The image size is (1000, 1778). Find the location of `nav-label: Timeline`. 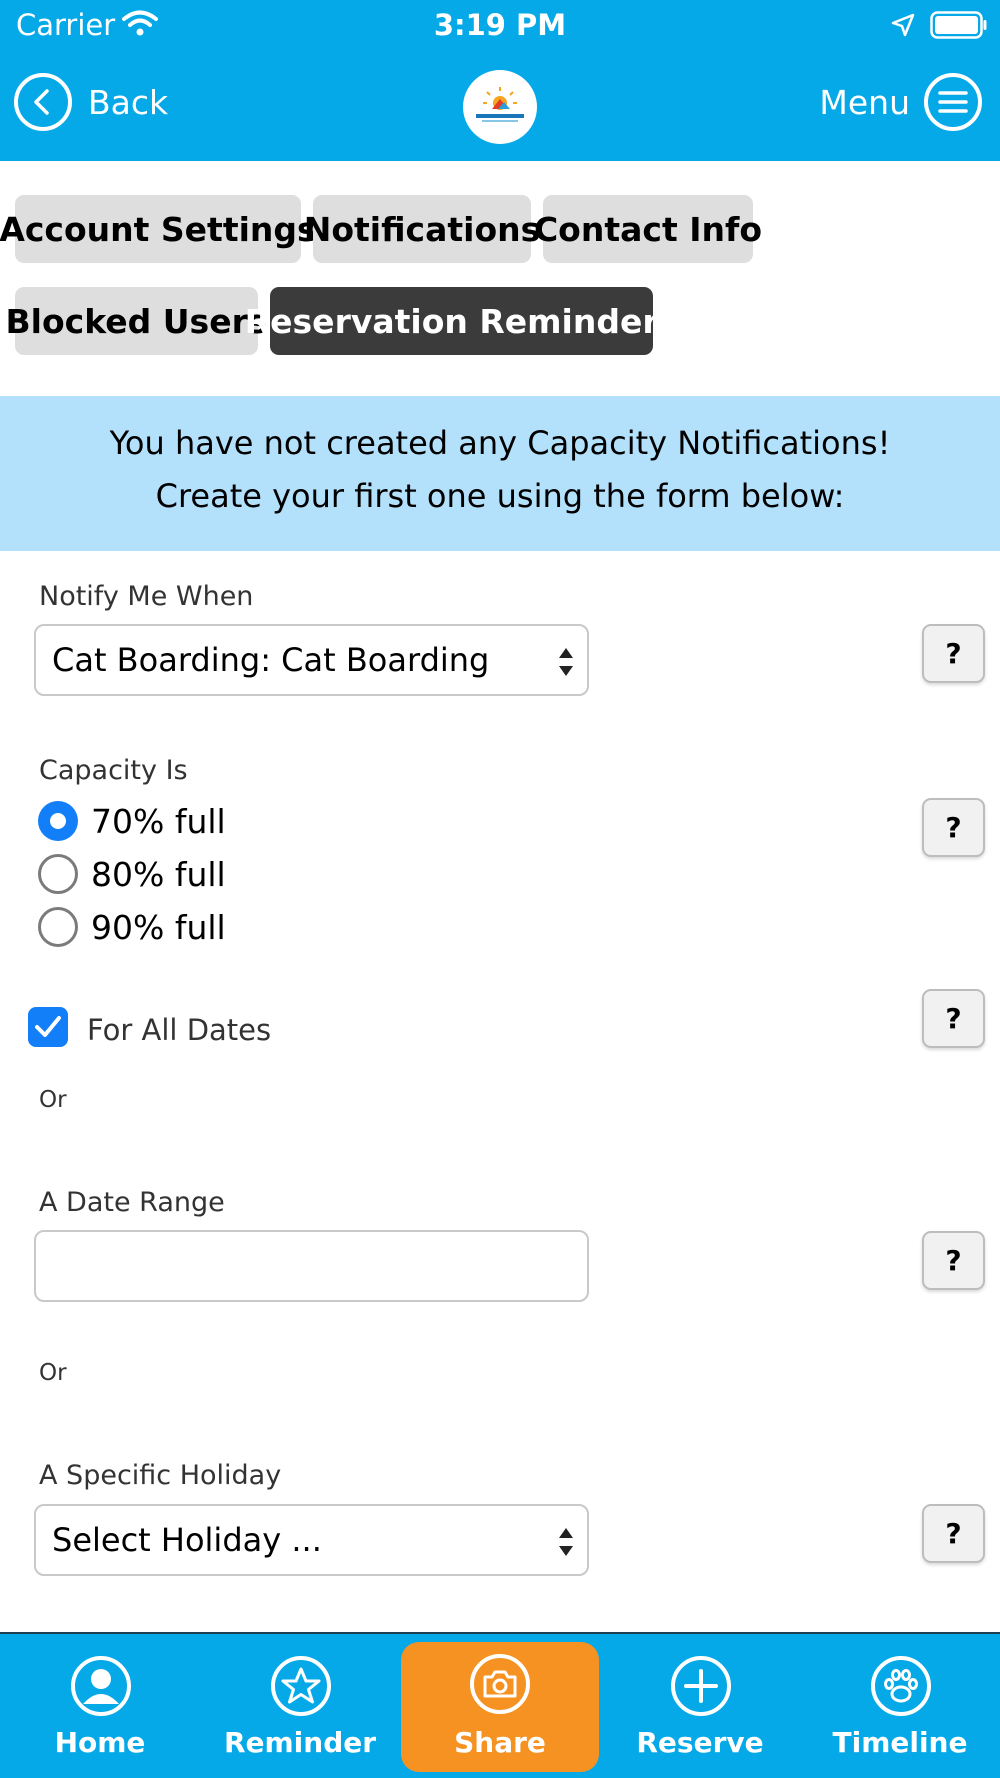

nav-label: Timeline is located at coordinates (900, 1742).